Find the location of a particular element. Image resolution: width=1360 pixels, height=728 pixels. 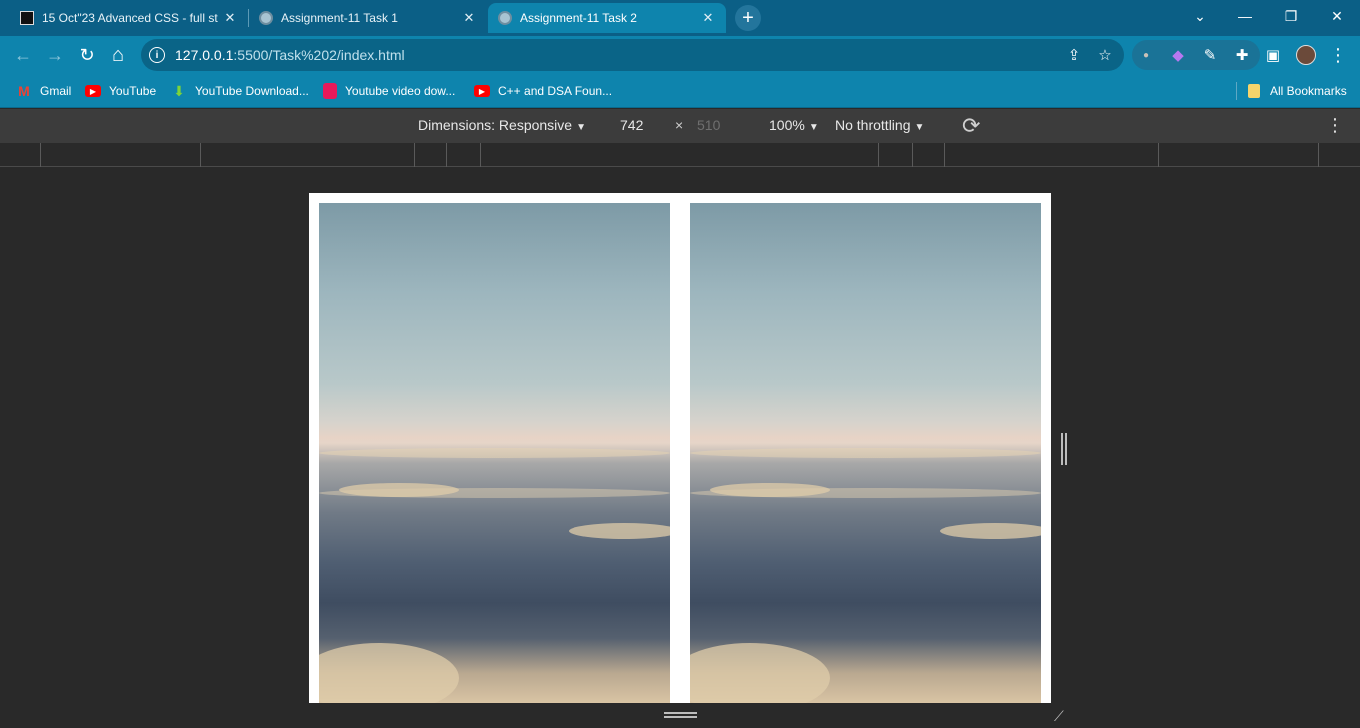

tab-title: Assignment-11 Task 2 is located at coordinates (578, 18).